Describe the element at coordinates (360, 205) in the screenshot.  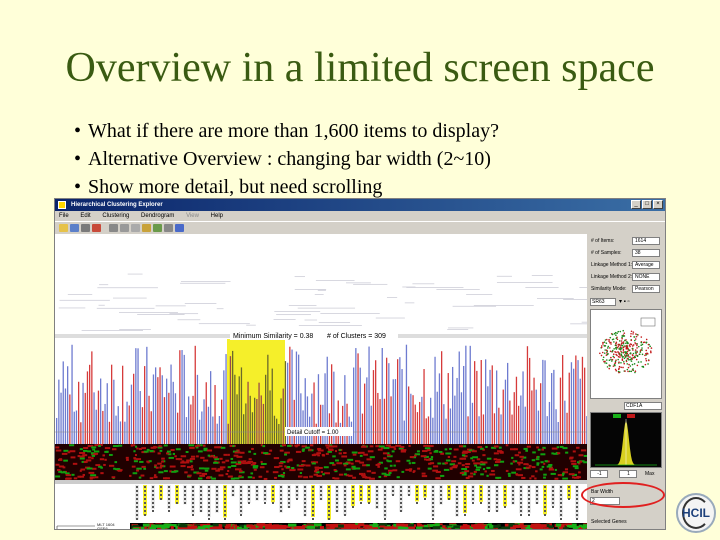
I see `window-titlebar: Hierarchical Clustering Explorer _ □ ×` at that location.